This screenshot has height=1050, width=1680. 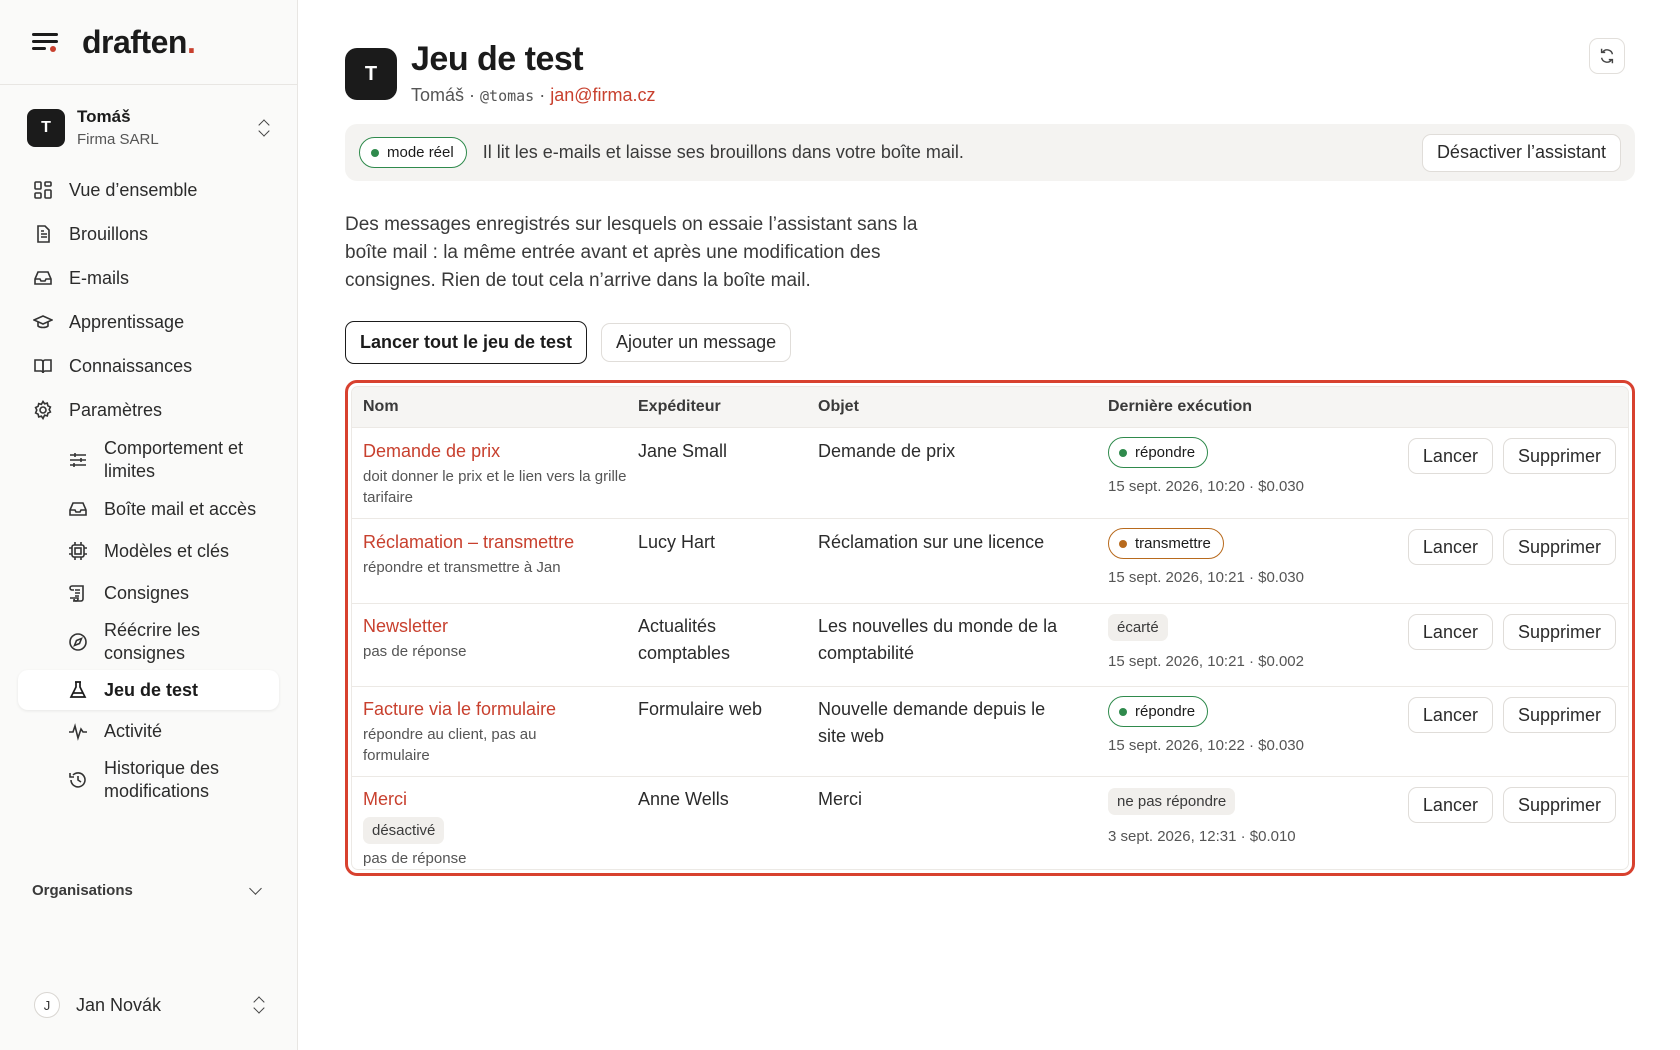 I want to click on account-name: Tomáš, so click(x=104, y=116).